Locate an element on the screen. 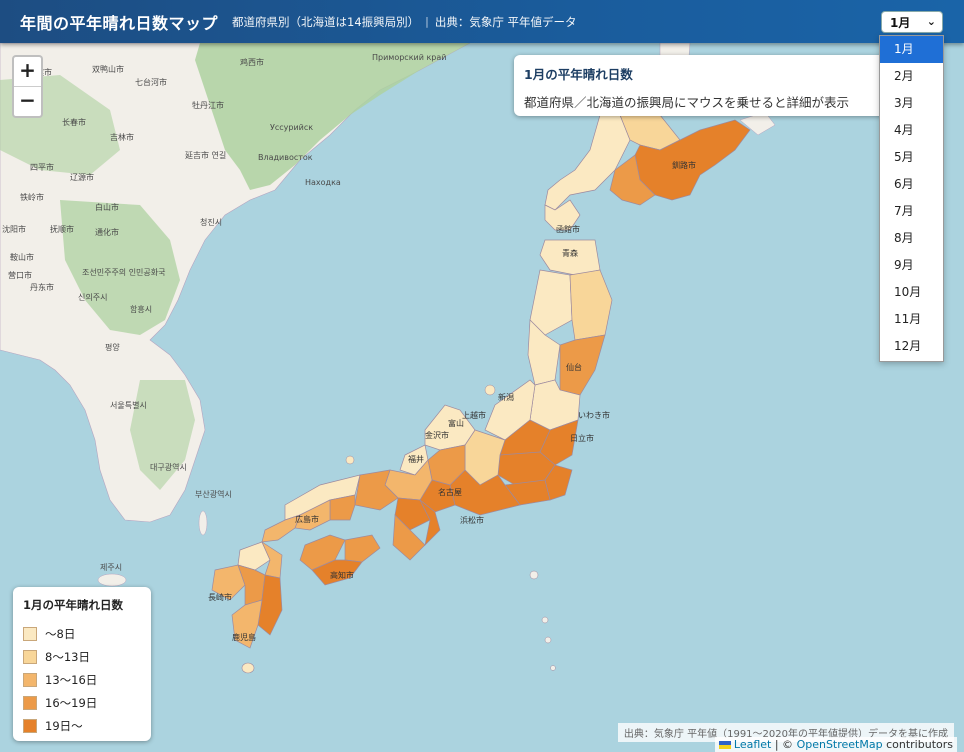  month-option-10: 10月 is located at coordinates (911, 292).